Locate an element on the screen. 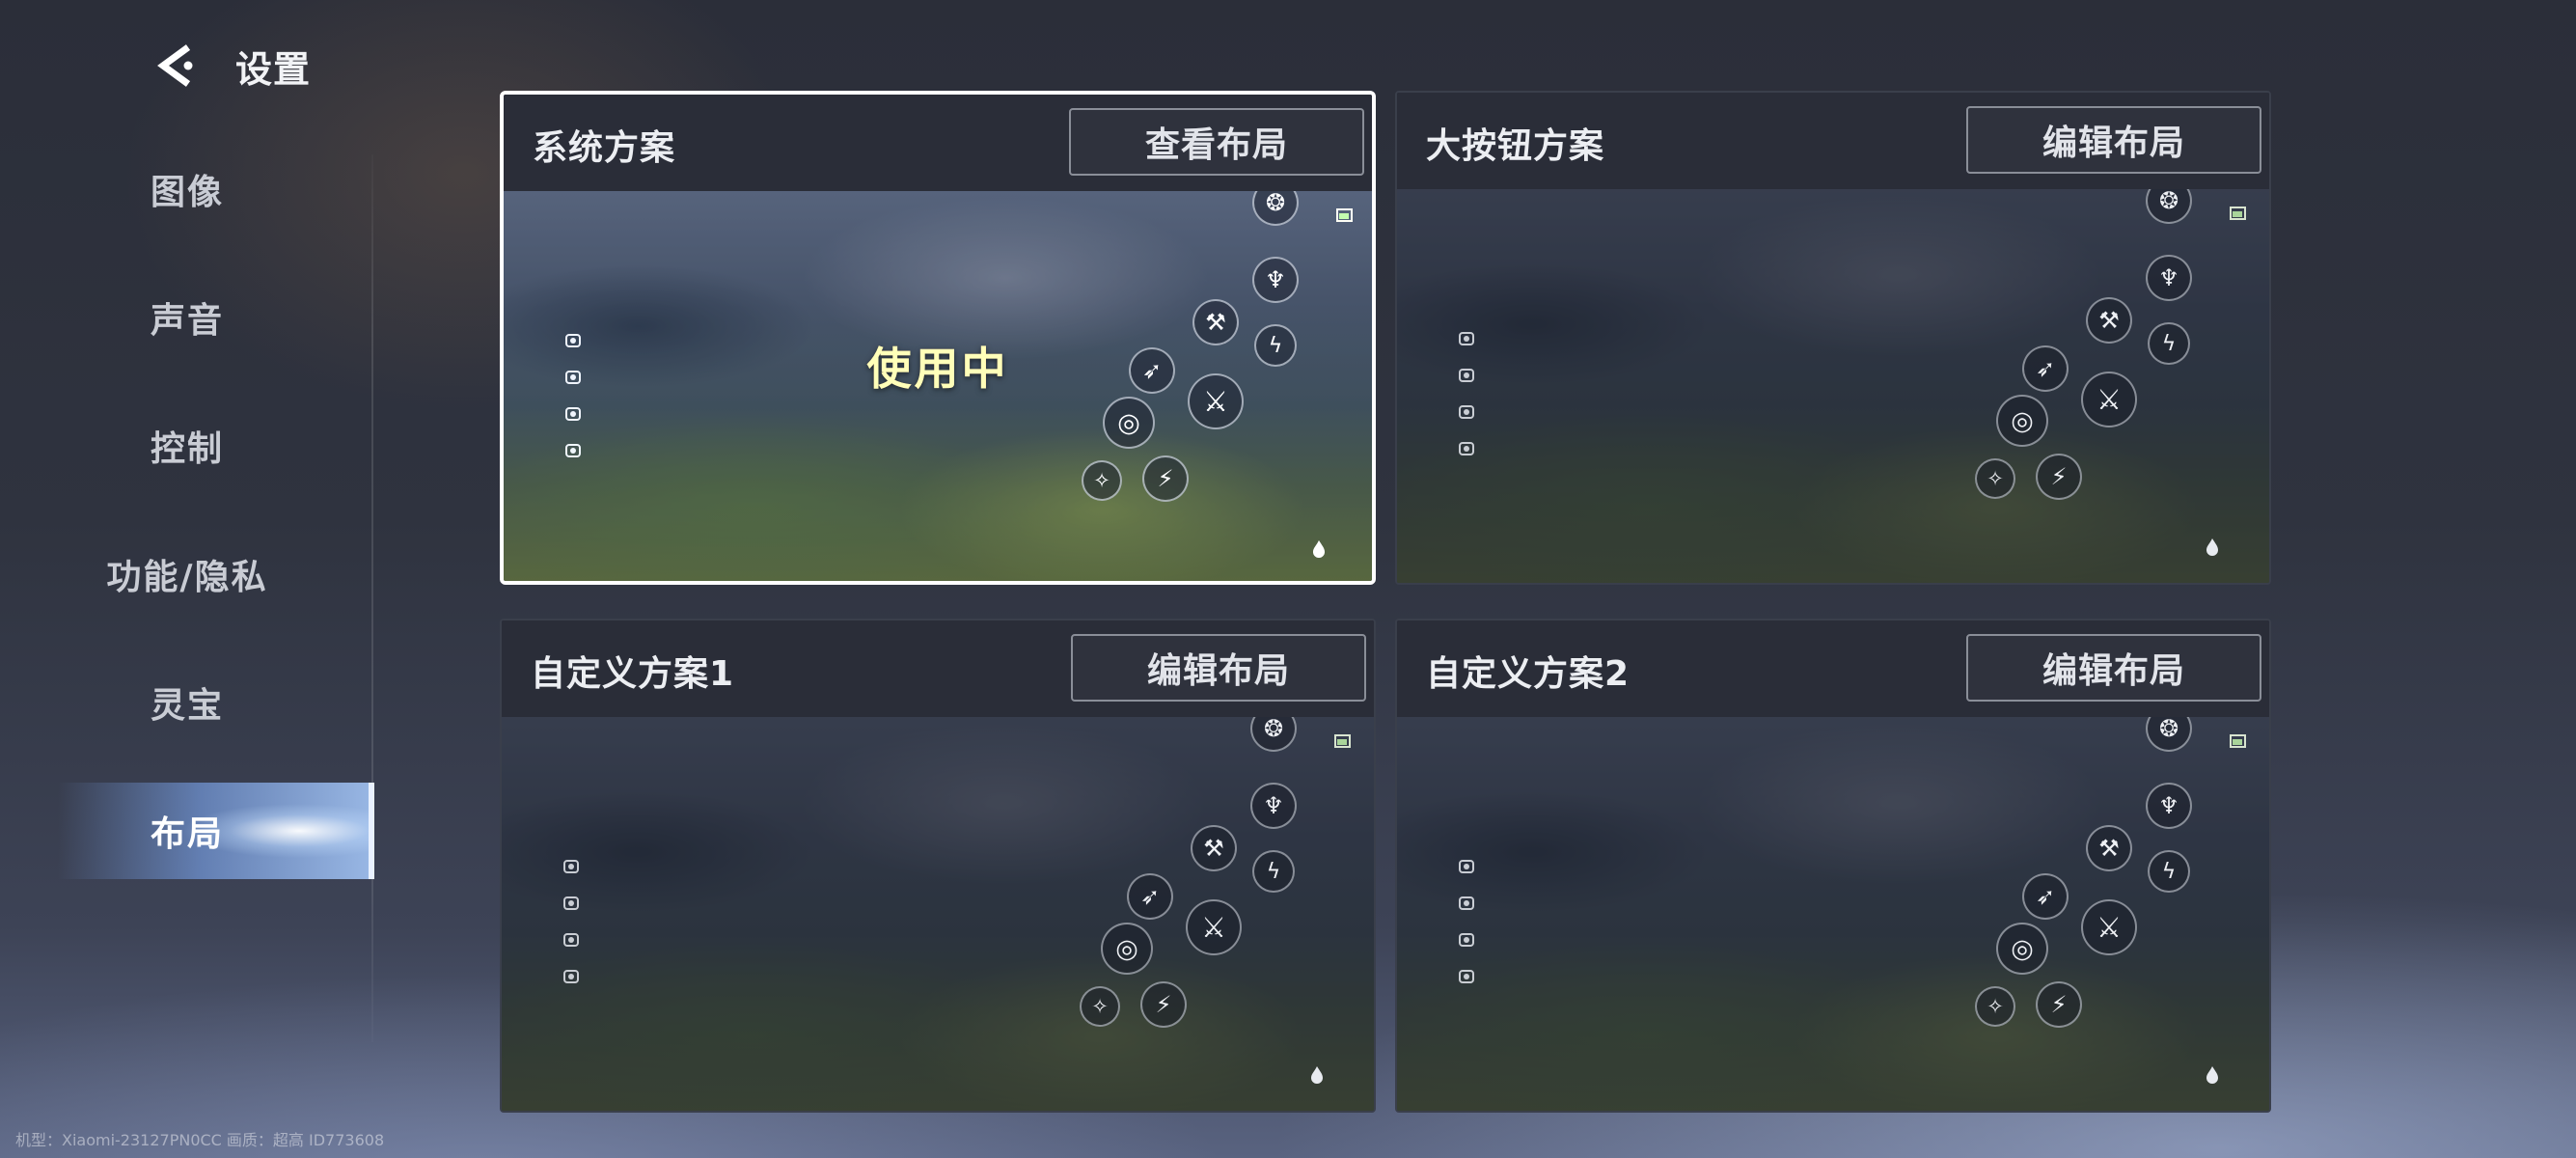  card-header: 系统方案 查看布局 is located at coordinates (938, 143).